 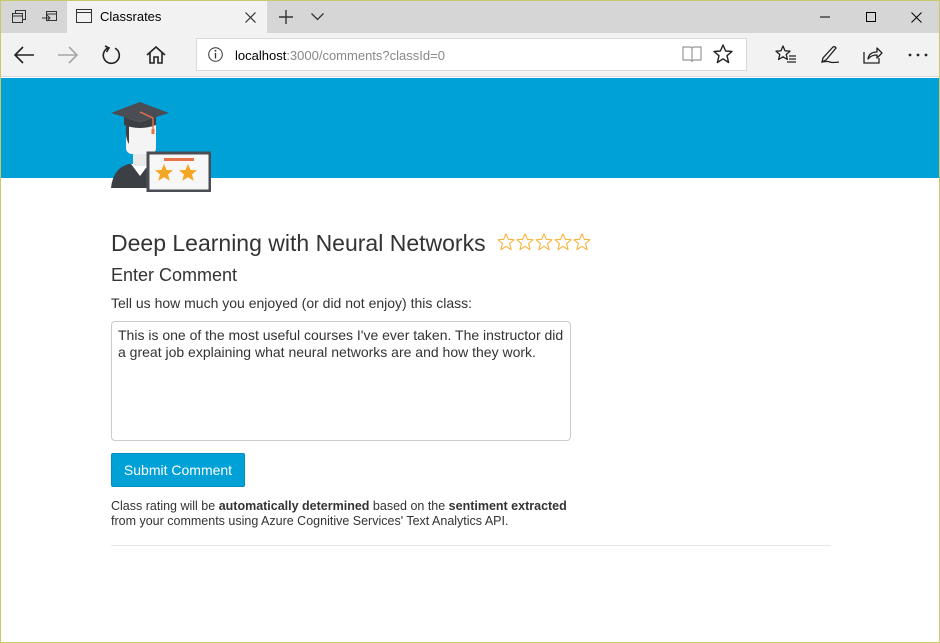 I want to click on book-icon, so click(x=692, y=56).